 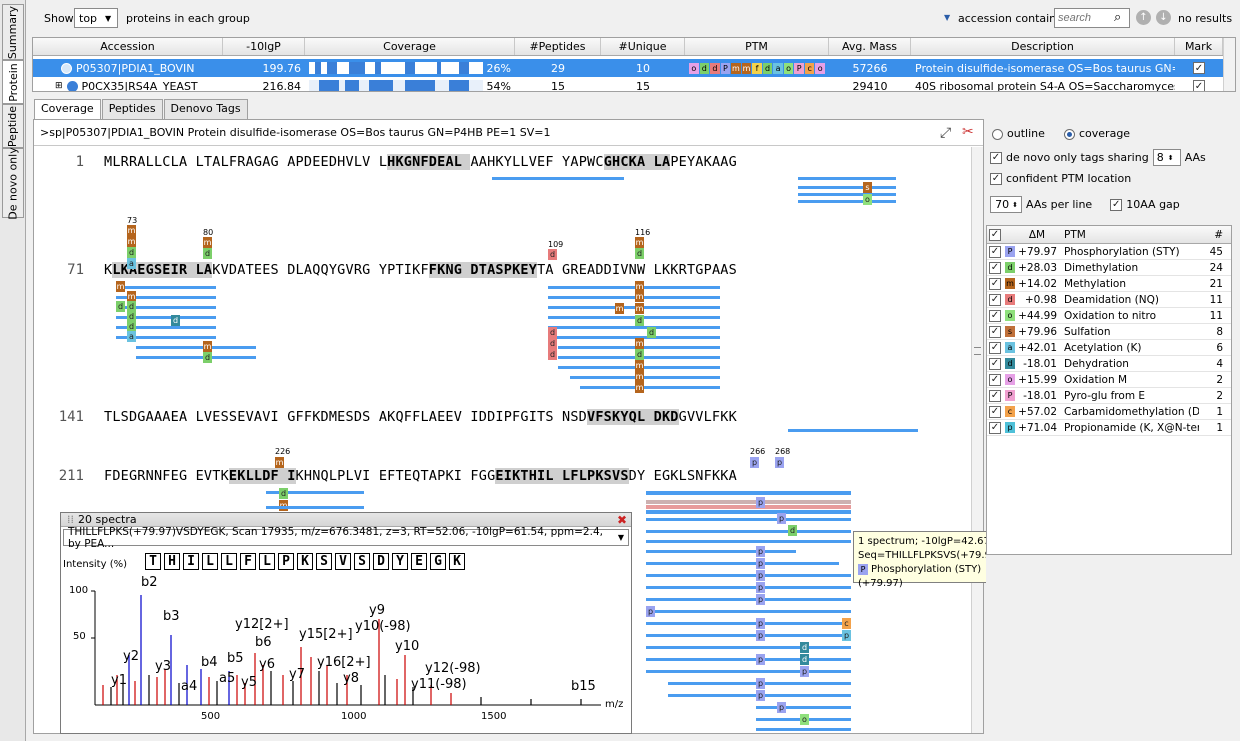 I want to click on tab-peptide: Peptide, so click(x=13, y=126).